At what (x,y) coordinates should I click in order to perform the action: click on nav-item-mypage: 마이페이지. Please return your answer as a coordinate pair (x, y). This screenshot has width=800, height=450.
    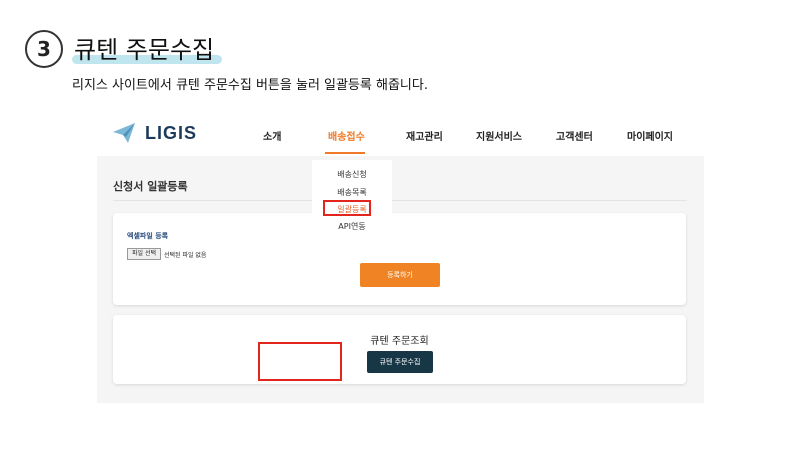
    Looking at the image, I should click on (650, 135).